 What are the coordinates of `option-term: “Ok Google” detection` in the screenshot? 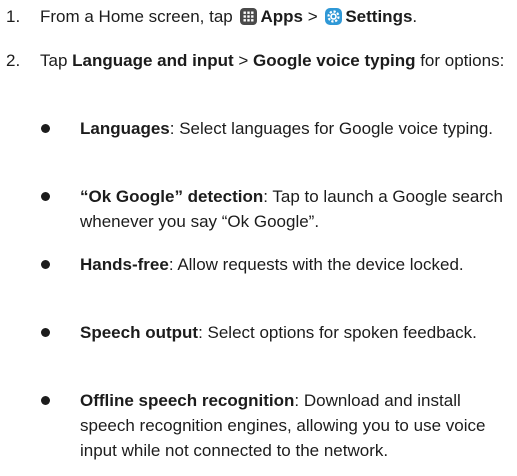 It's located at (172, 196).